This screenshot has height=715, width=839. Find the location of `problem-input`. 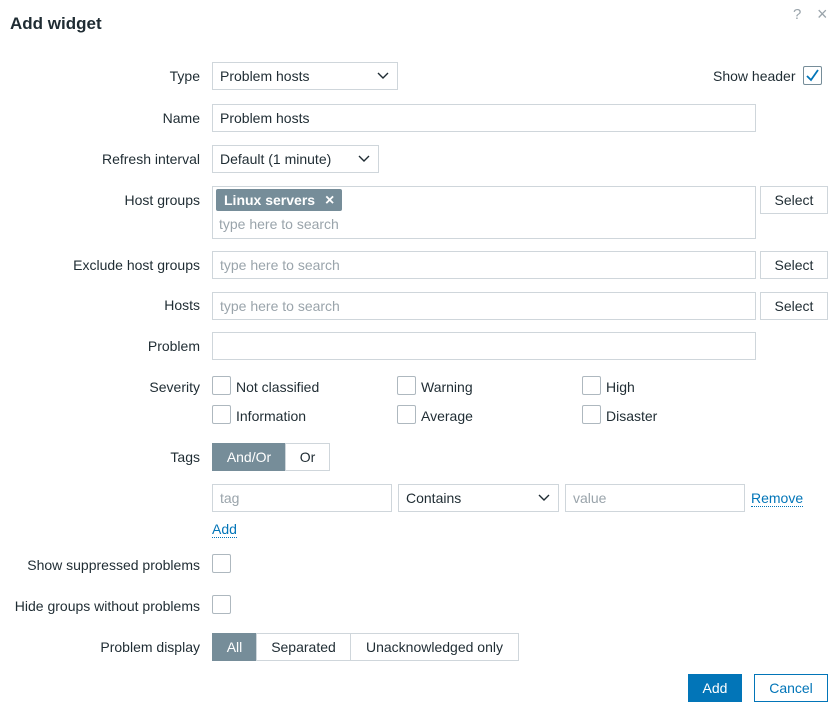

problem-input is located at coordinates (484, 346).